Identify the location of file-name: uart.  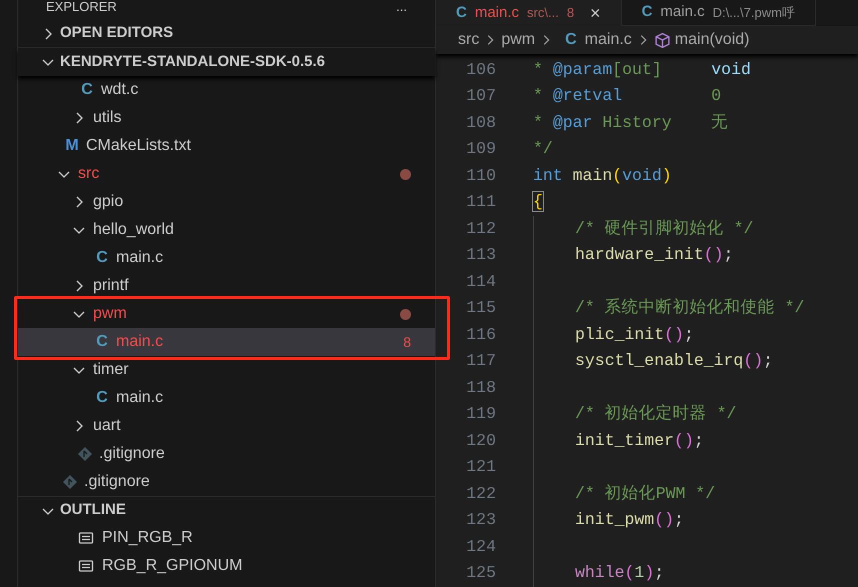
(107, 426).